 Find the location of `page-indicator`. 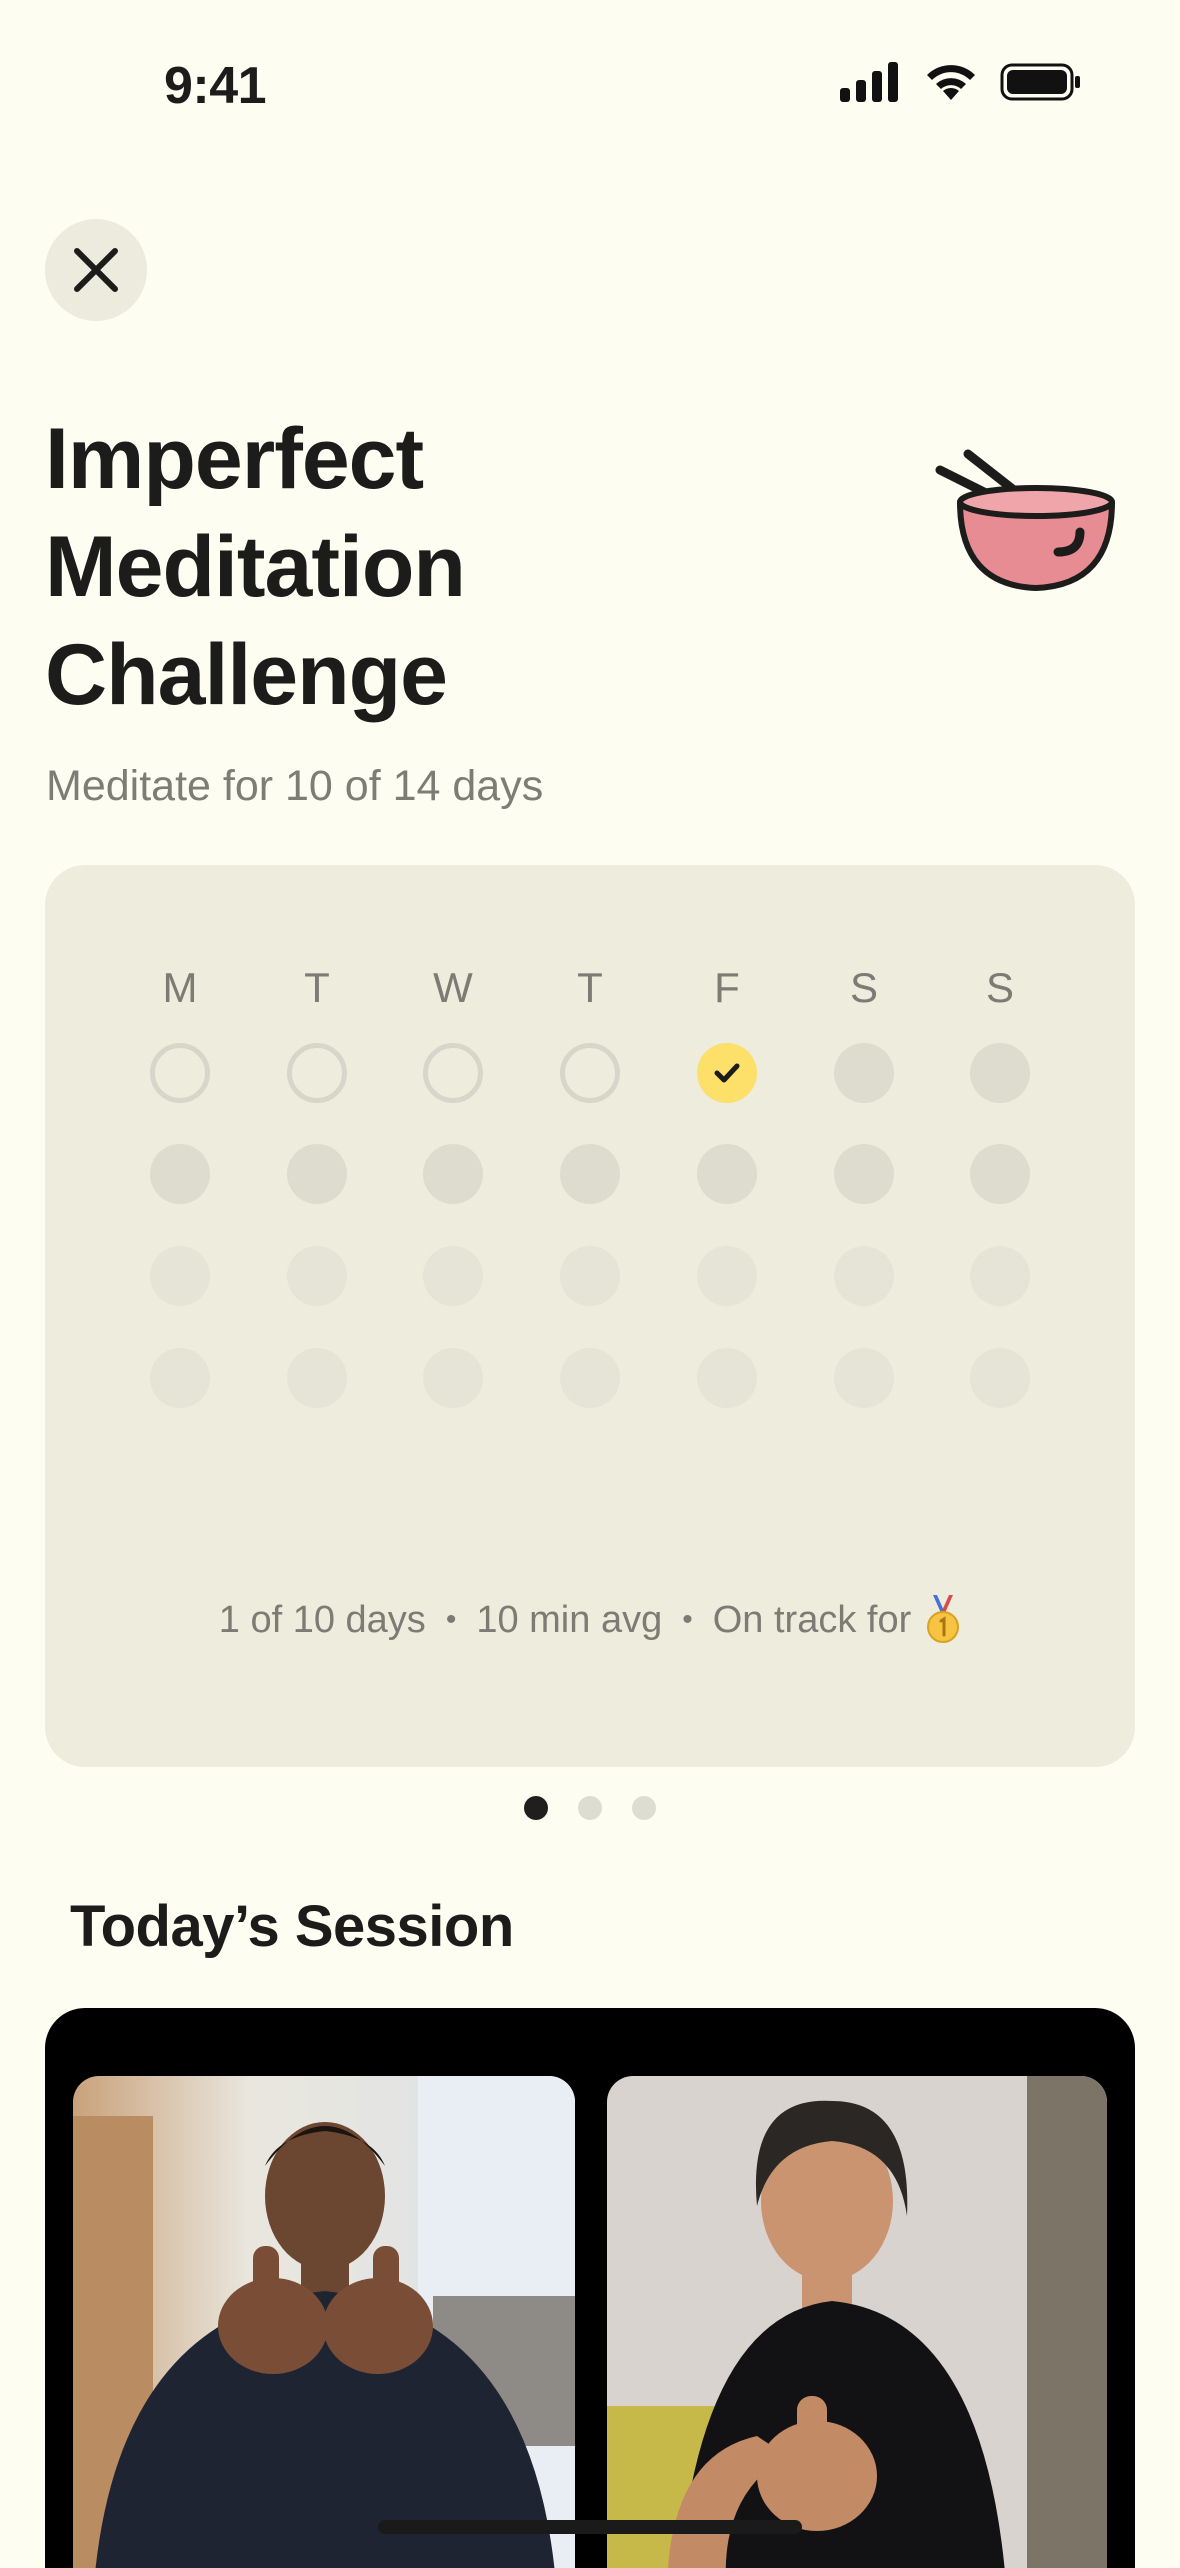

page-indicator is located at coordinates (590, 1808).